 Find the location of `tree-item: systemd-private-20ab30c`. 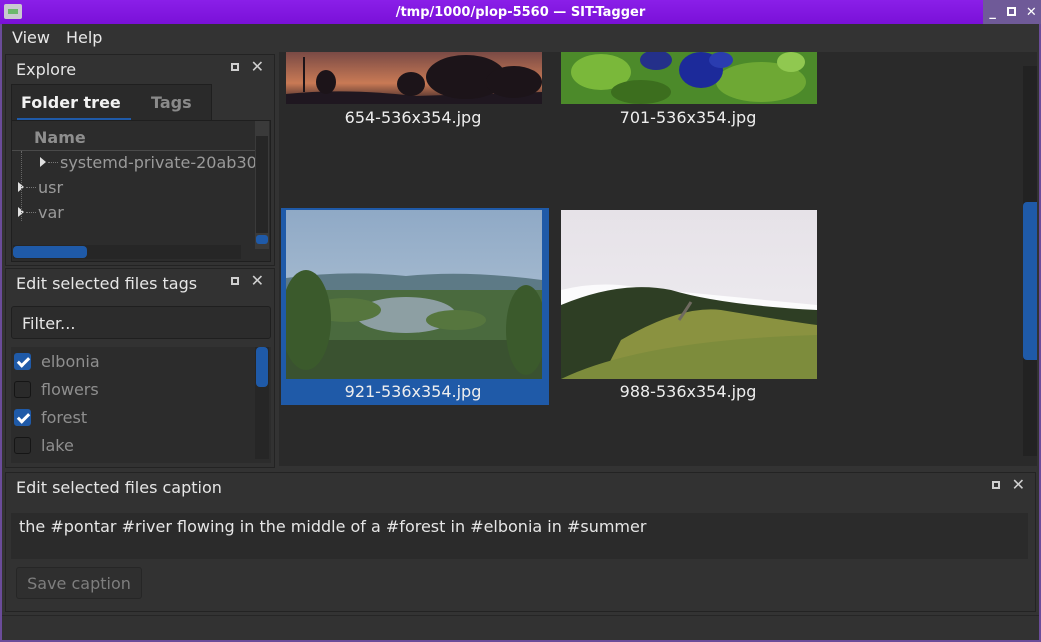

tree-item: systemd-private-20ab30c is located at coordinates (147, 164).